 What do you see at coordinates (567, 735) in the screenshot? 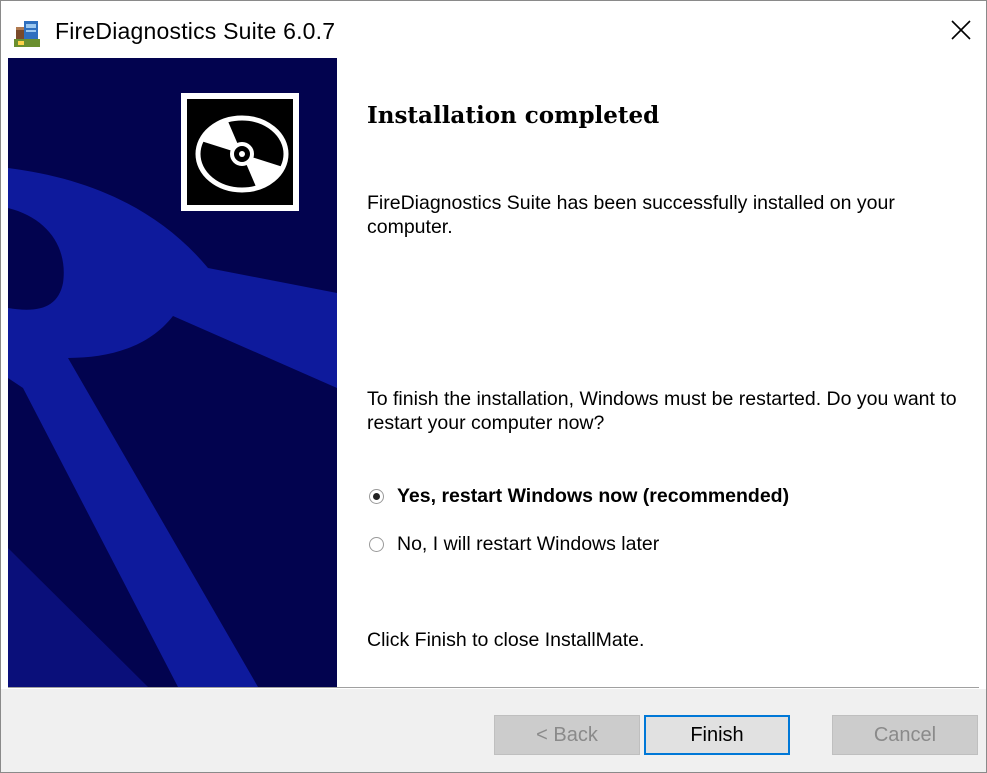
I see `back-button: < Back` at bounding box center [567, 735].